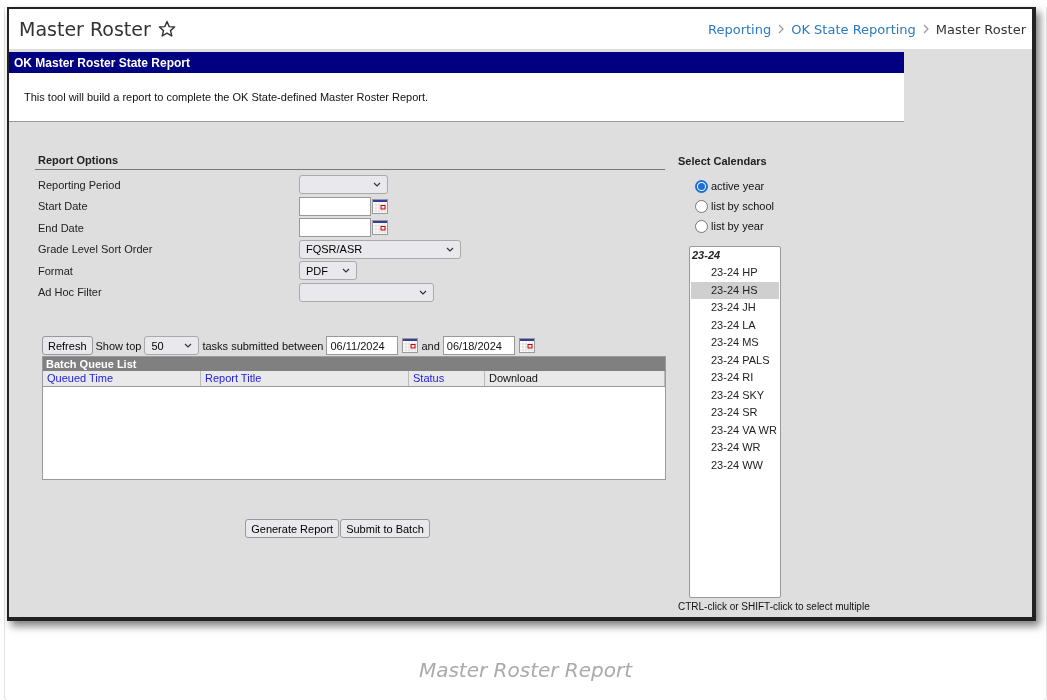  Describe the element at coordinates (79, 184) in the screenshot. I see `field-label: Reporting Period` at that location.